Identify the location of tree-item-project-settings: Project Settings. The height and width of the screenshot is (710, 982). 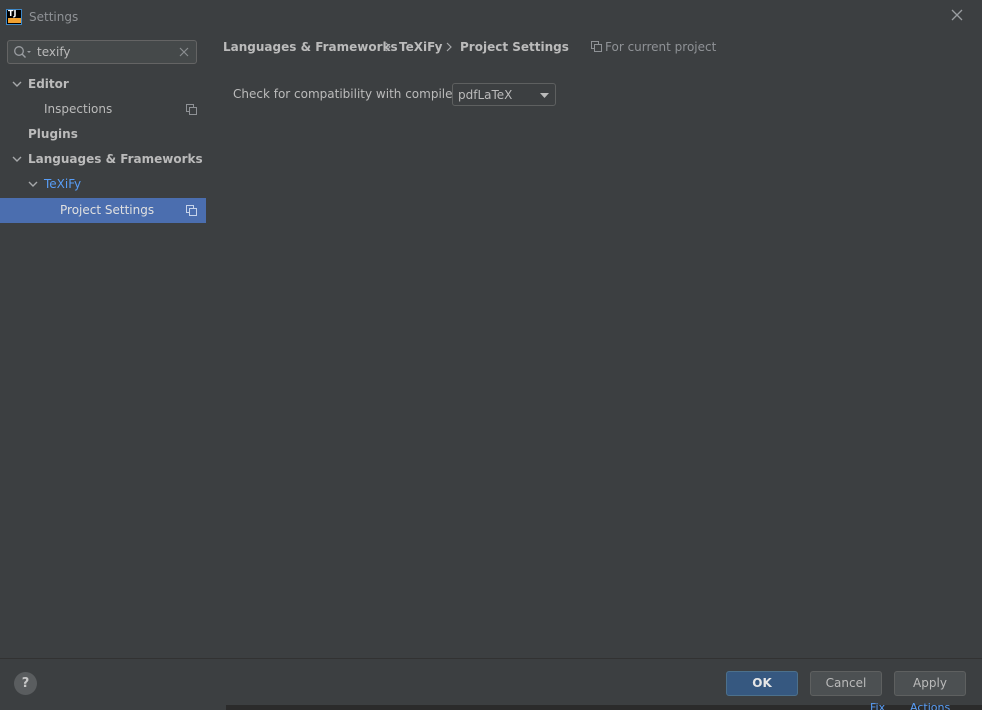
(103, 210).